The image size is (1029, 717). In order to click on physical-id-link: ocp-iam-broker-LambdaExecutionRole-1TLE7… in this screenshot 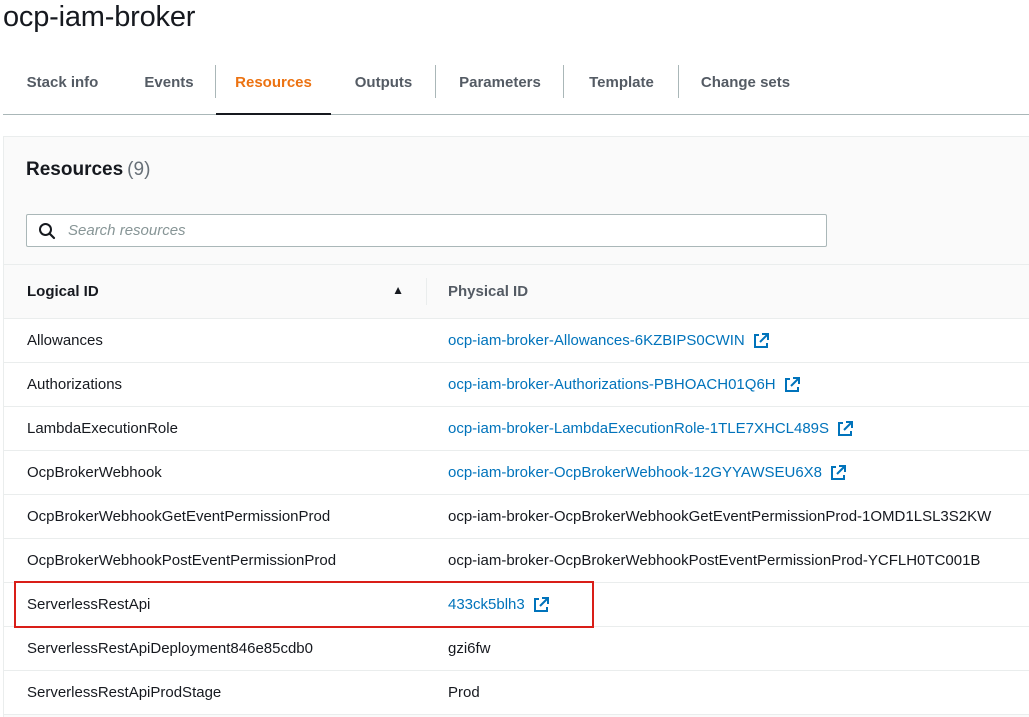, I will do `click(638, 428)`.